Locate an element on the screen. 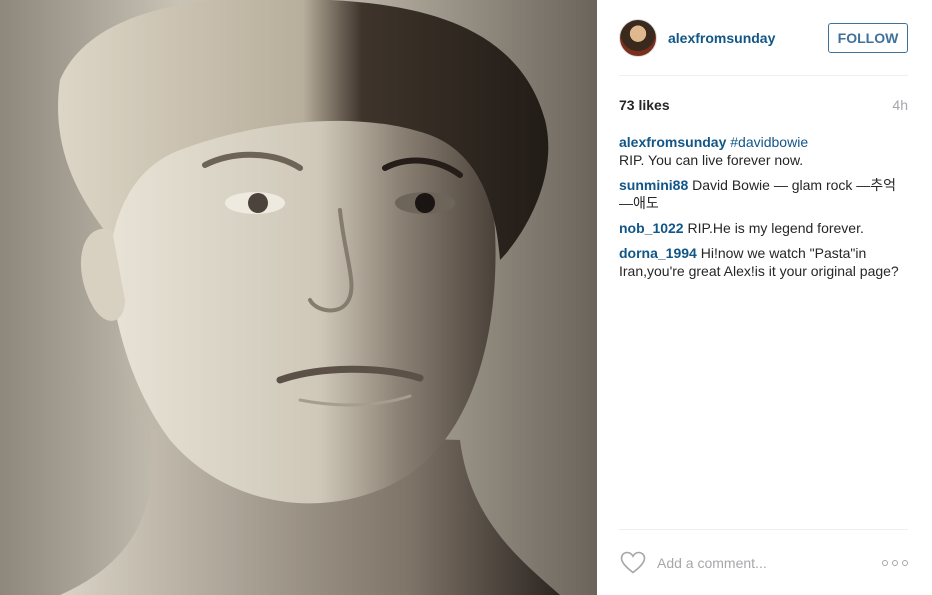 The image size is (932, 595). hashtag-link: #davidbowie is located at coordinates (769, 142).